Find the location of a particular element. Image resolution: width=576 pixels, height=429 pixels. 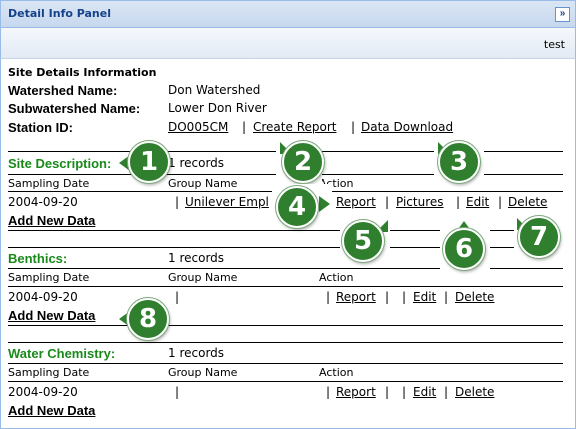

station-id-link: DO005CM is located at coordinates (198, 127).